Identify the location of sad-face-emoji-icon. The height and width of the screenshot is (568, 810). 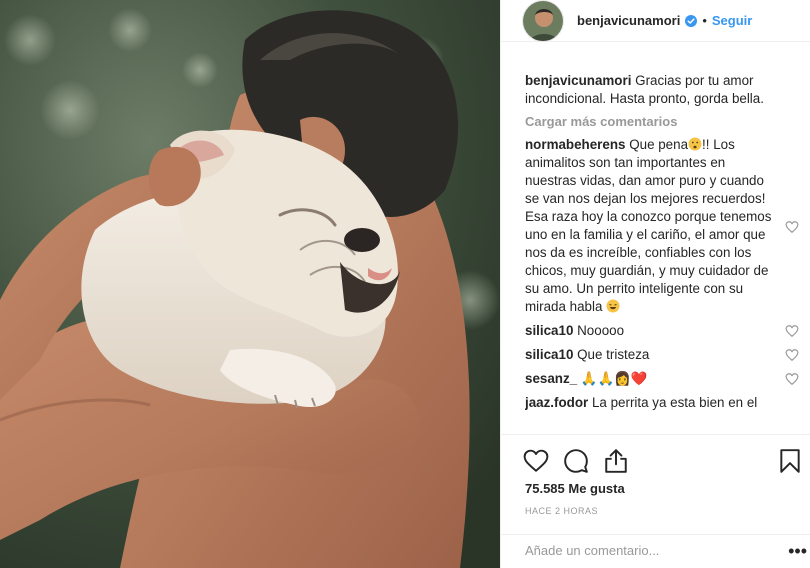
(695, 144).